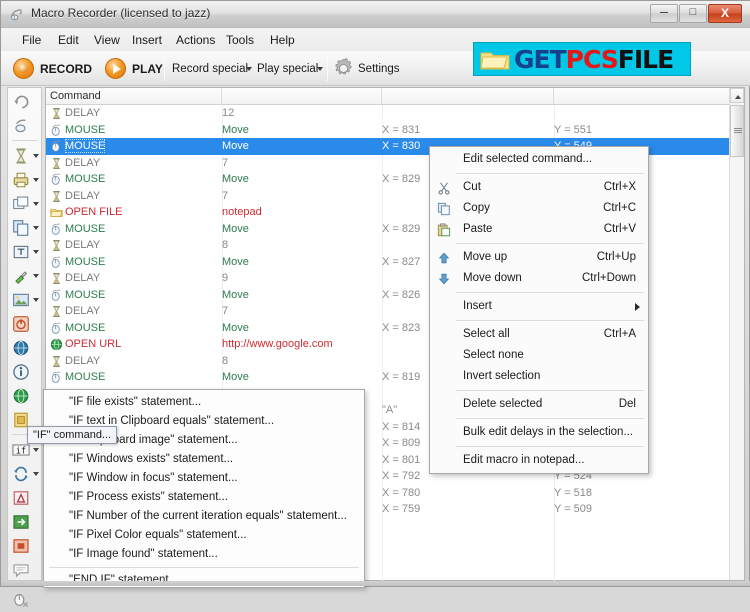  I want to click on context-menu-item-cut: Cut Ctrl+X, so click(539, 187).